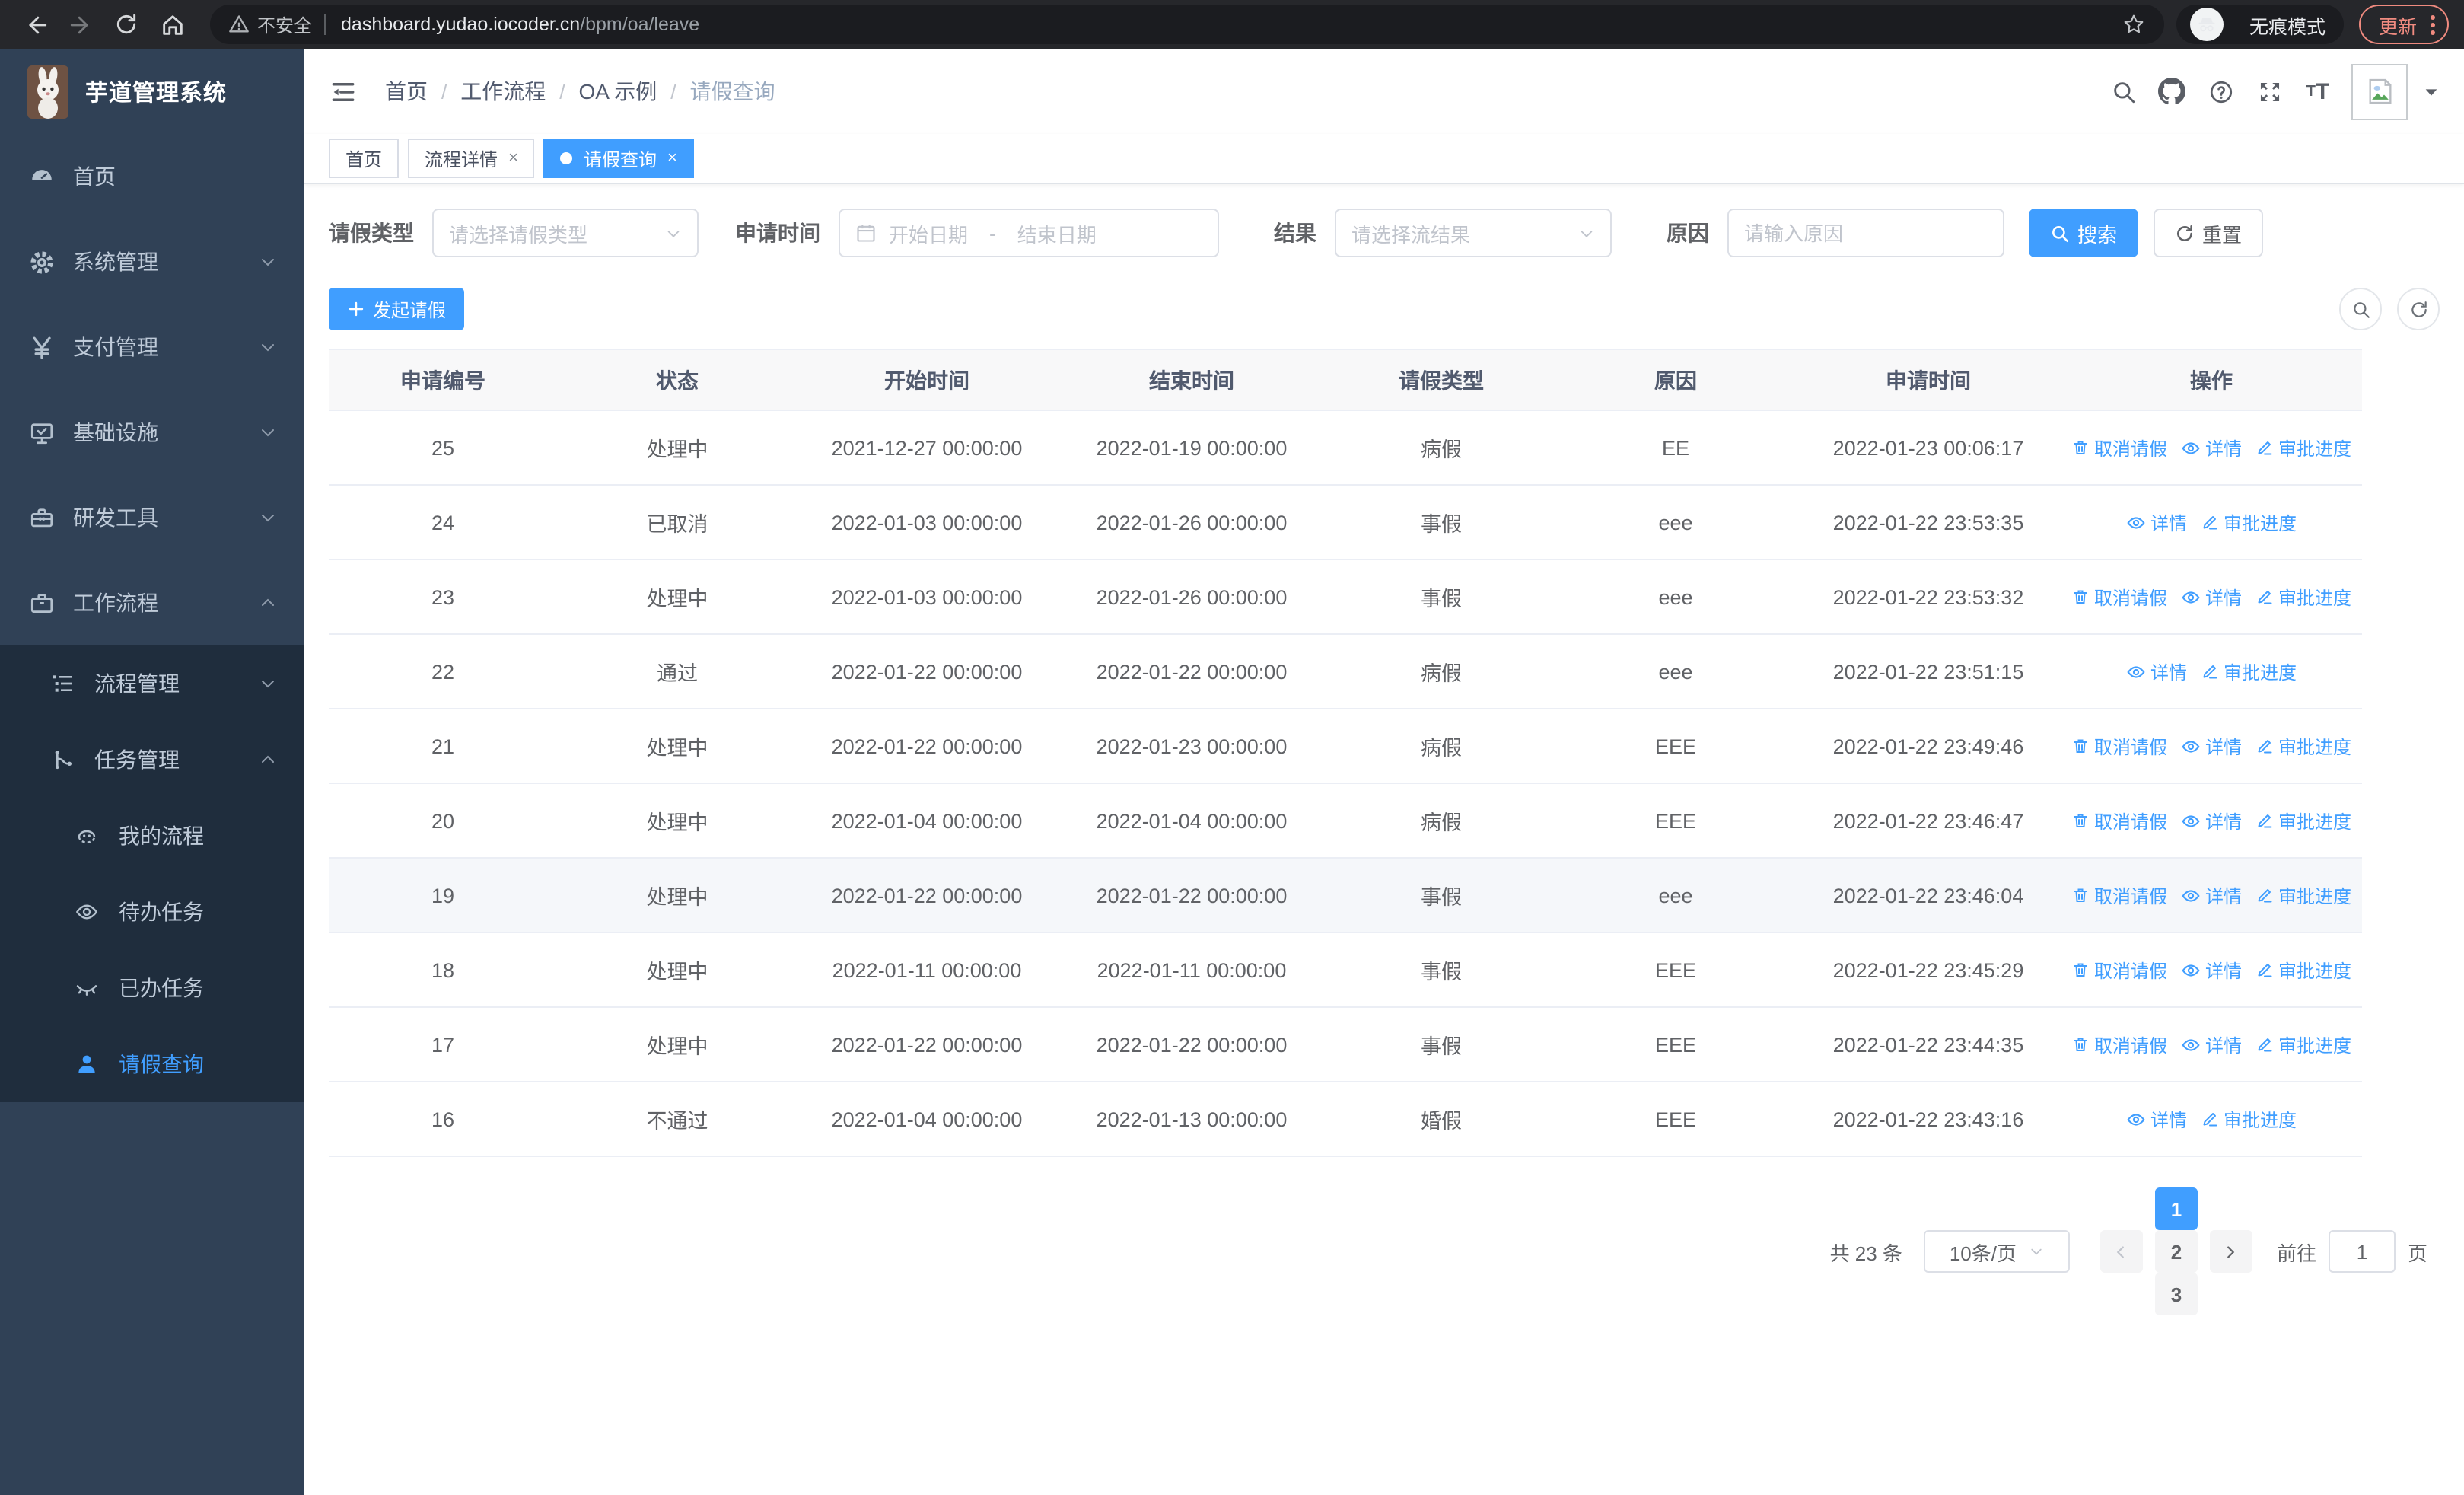  Describe the element at coordinates (364, 158) in the screenshot. I see `tab-home: 首页` at that location.